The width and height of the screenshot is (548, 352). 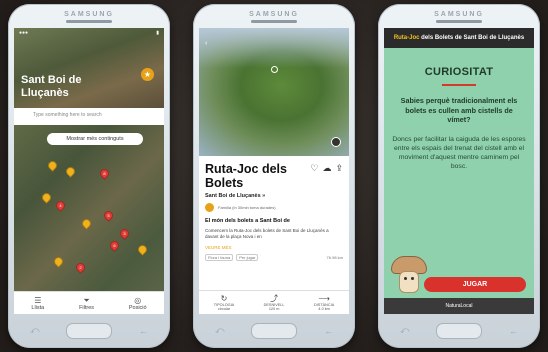 What do you see at coordinates (89, 33) in the screenshot?
I see `status-bar: ●●● ▮` at bounding box center [89, 33].